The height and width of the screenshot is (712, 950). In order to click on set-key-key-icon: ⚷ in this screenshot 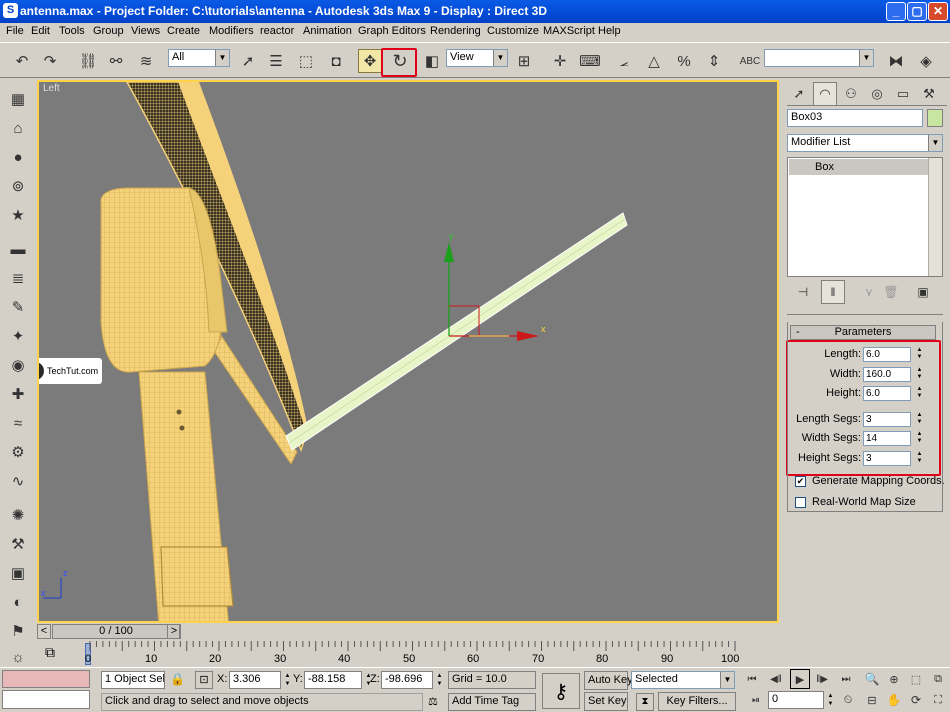, I will do `click(561, 691)`.